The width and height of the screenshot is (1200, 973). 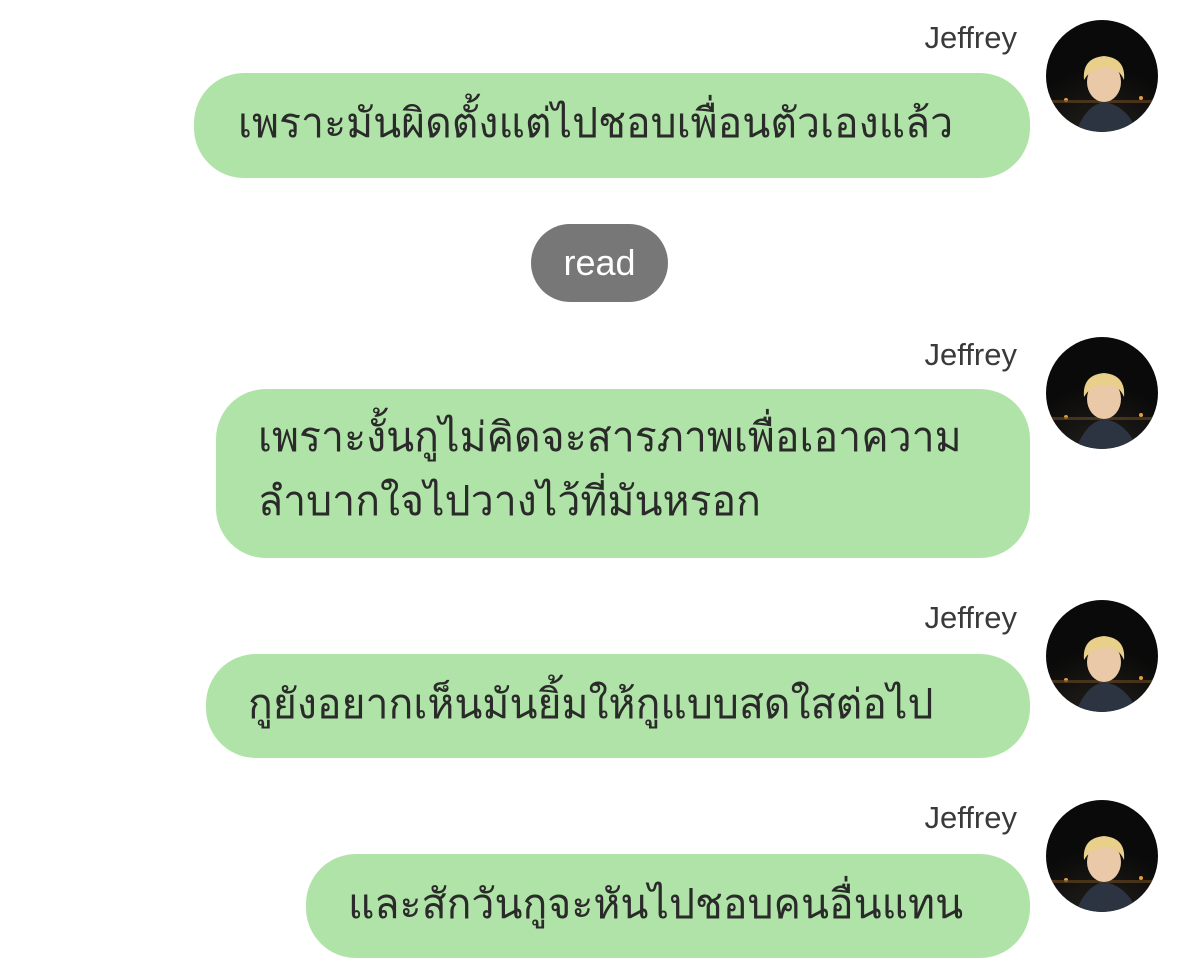 What do you see at coordinates (618, 706) in the screenshot?
I see `message-bubble: กูยังอยากเห็นมันยิ้มให้กูแบบสดใสต่อไป` at bounding box center [618, 706].